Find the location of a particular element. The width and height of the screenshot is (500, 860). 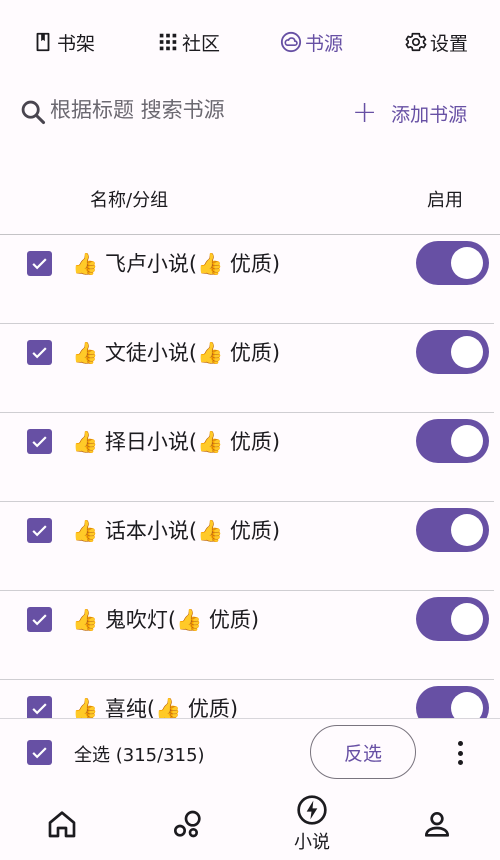

select-all-checkbox is located at coordinates (39, 752).